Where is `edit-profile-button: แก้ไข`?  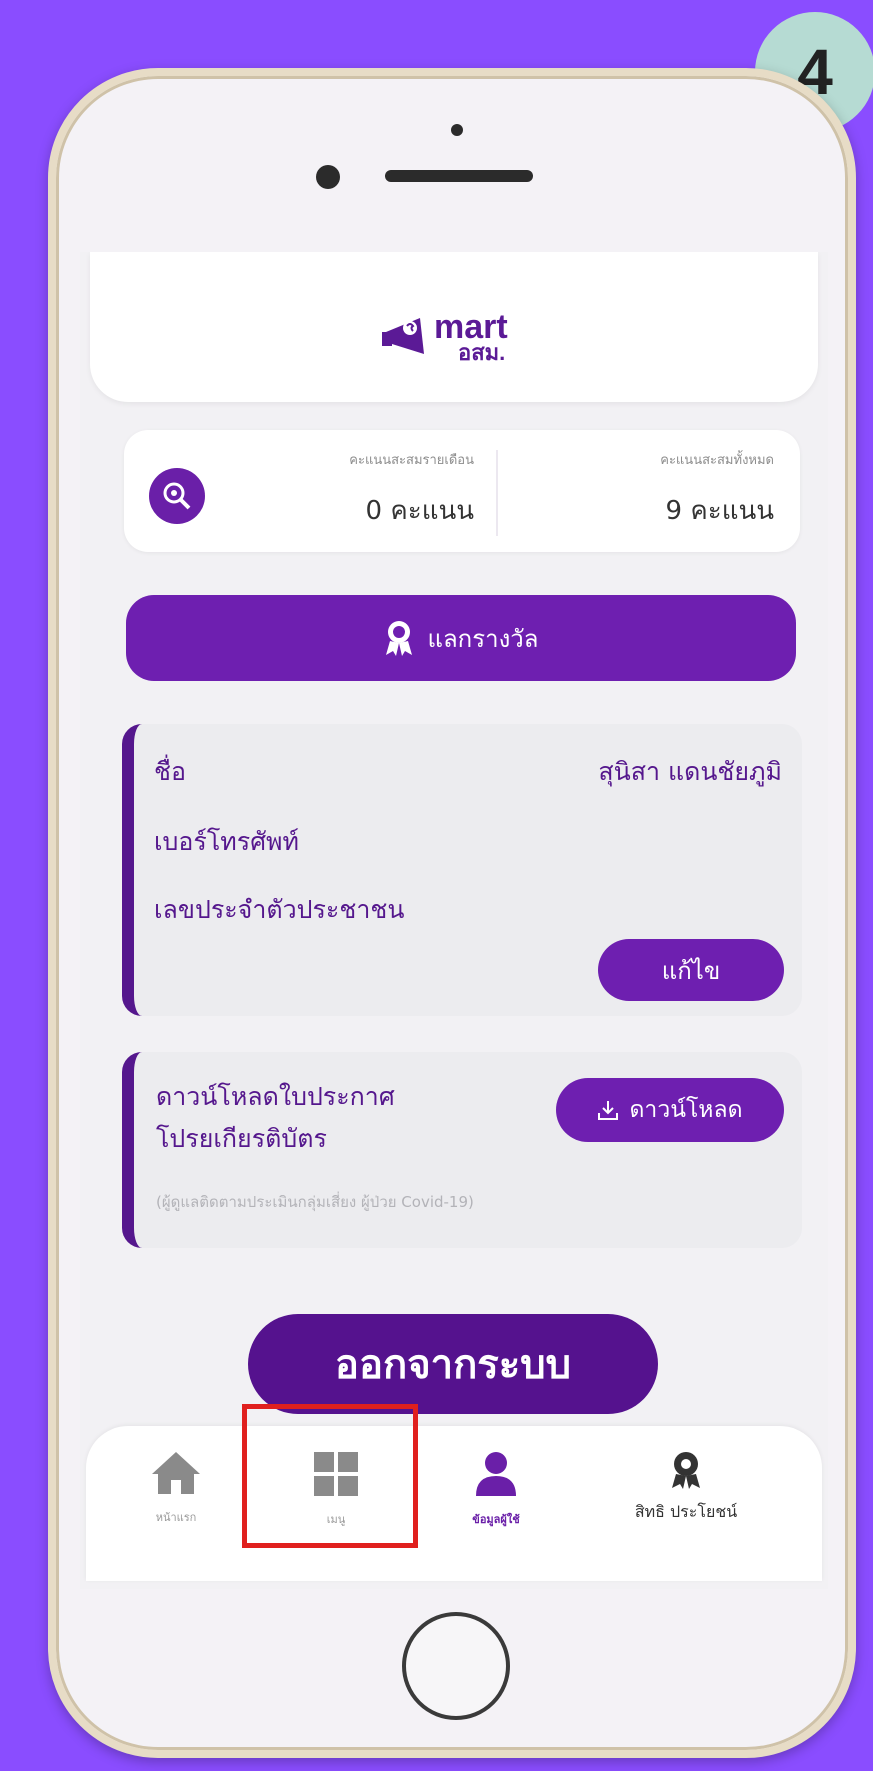
edit-profile-button: แก้ไข is located at coordinates (691, 970).